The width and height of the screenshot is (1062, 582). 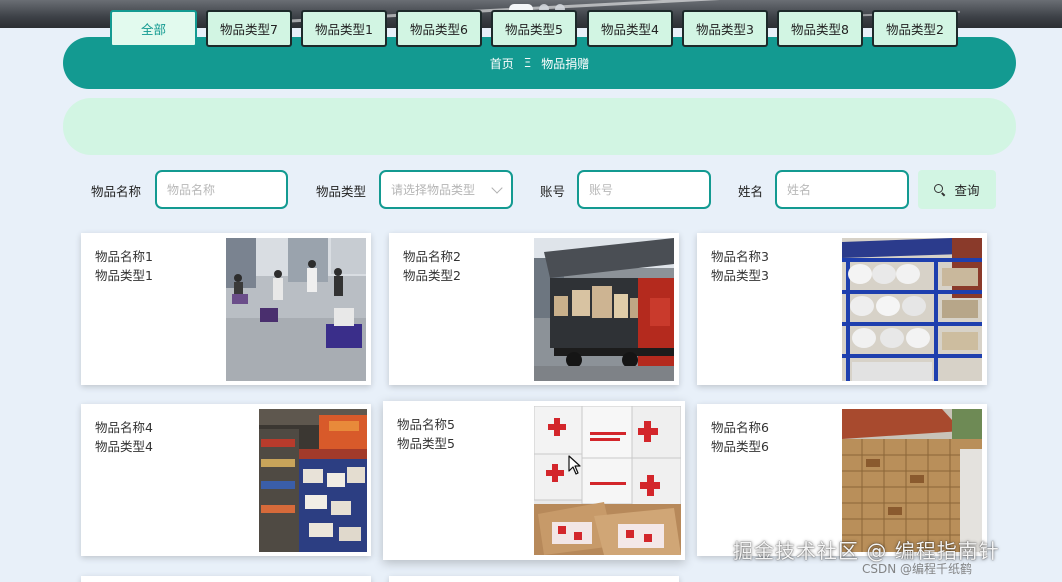 What do you see at coordinates (565, 63) in the screenshot?
I see `breadcrumb-current: 物品捐赠` at bounding box center [565, 63].